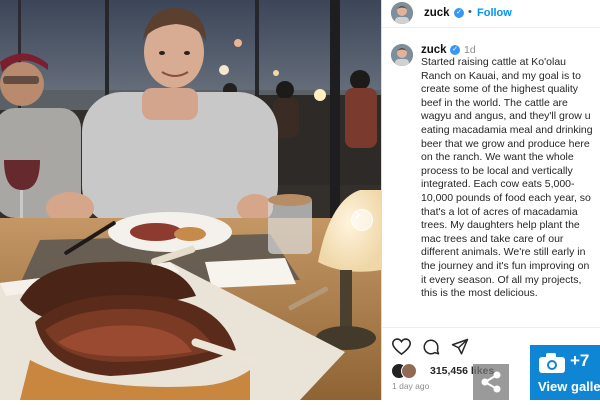 This screenshot has width=600, height=405. I want to click on post-header: zuck ✓ • Follow, so click(491, 14).